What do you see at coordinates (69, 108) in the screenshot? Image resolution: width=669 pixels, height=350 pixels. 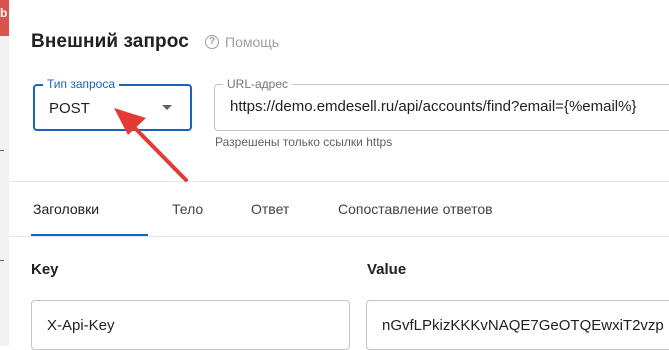 I see `request-type-value: POST` at bounding box center [69, 108].